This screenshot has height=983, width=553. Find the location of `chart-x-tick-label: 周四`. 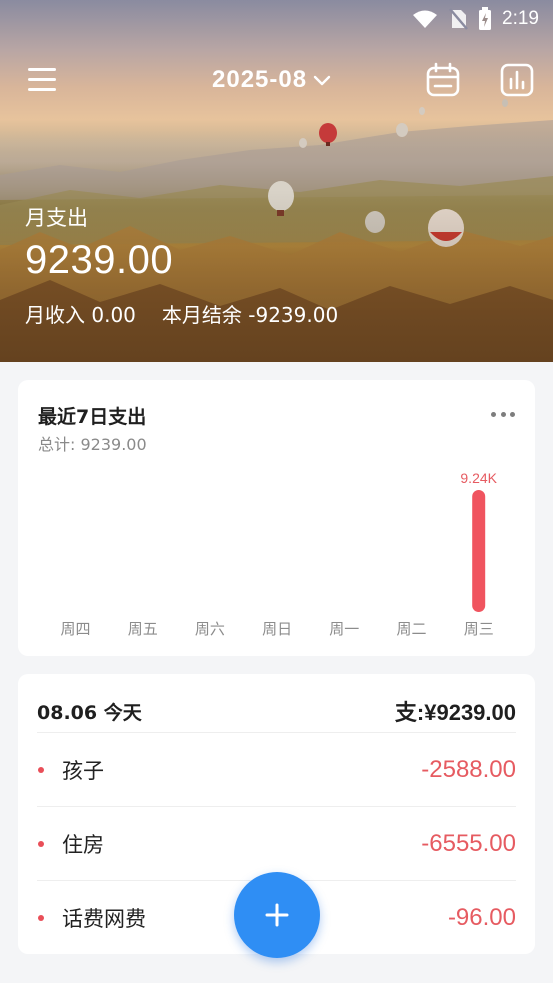

chart-x-tick-label: 周四 is located at coordinates (75, 629).